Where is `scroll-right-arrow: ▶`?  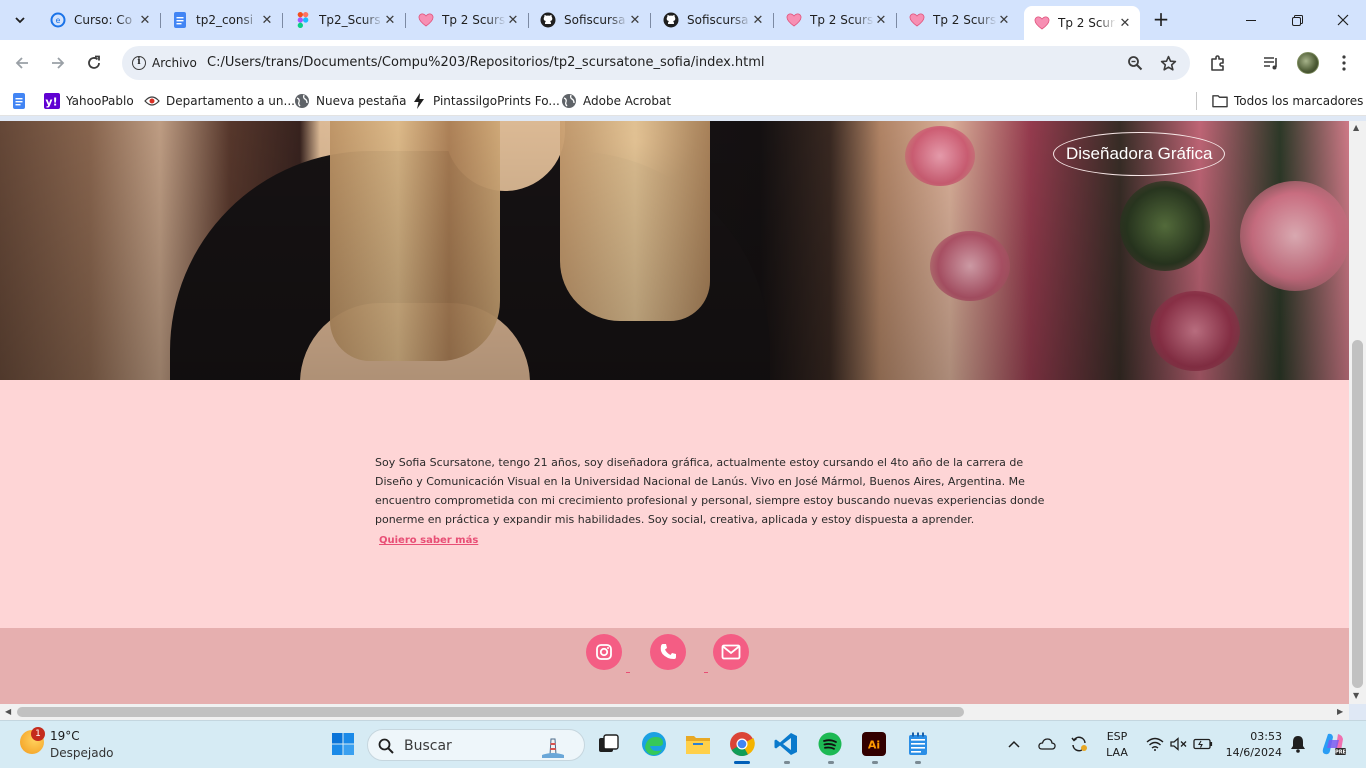
scroll-right-arrow: ▶ is located at coordinates (1340, 711).